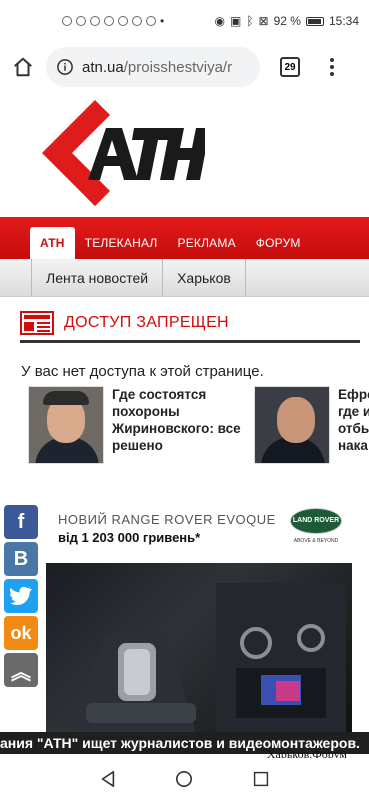  What do you see at coordinates (278, 243) in the screenshot?
I see `nav-item-forum: ФОРУМ` at bounding box center [278, 243].